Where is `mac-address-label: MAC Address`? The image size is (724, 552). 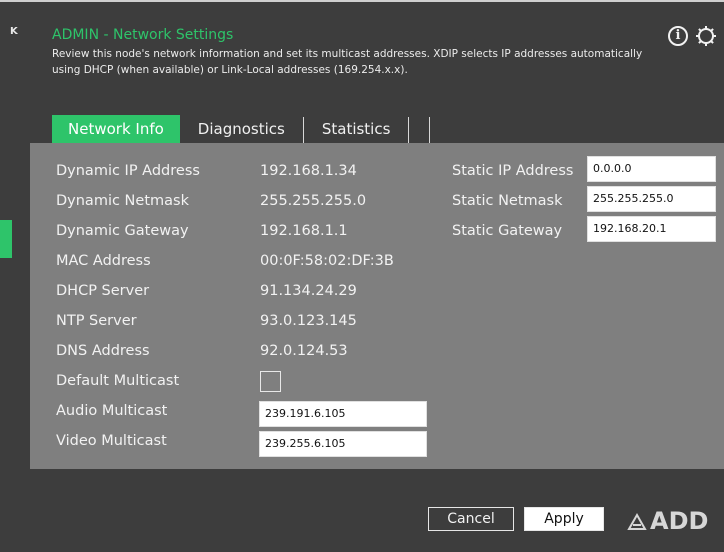 mac-address-label: MAC Address is located at coordinates (103, 261).